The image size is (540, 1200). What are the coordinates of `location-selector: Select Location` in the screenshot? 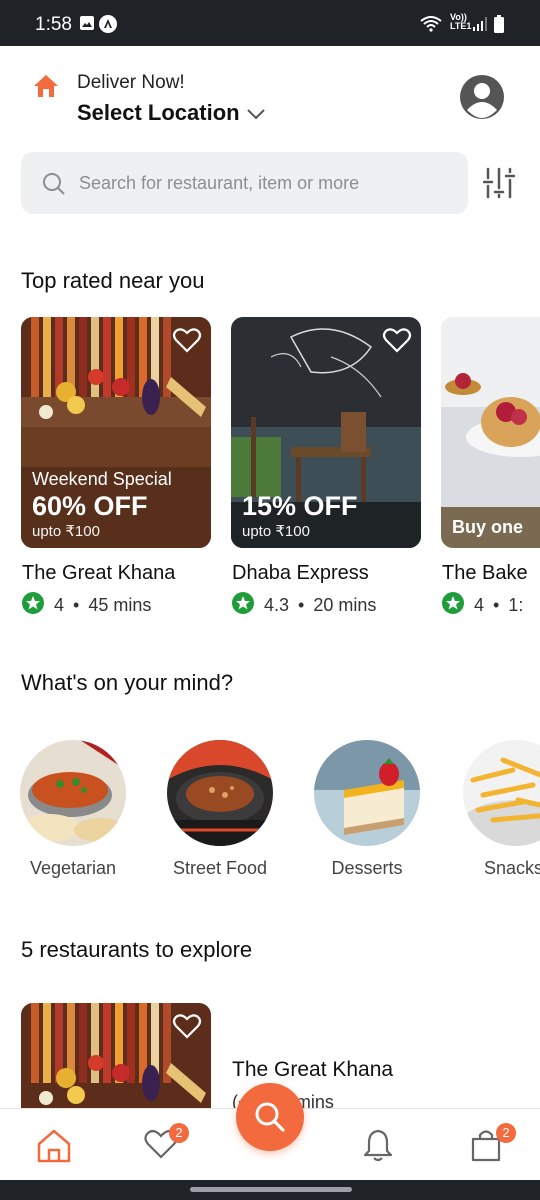 It's located at (171, 113).